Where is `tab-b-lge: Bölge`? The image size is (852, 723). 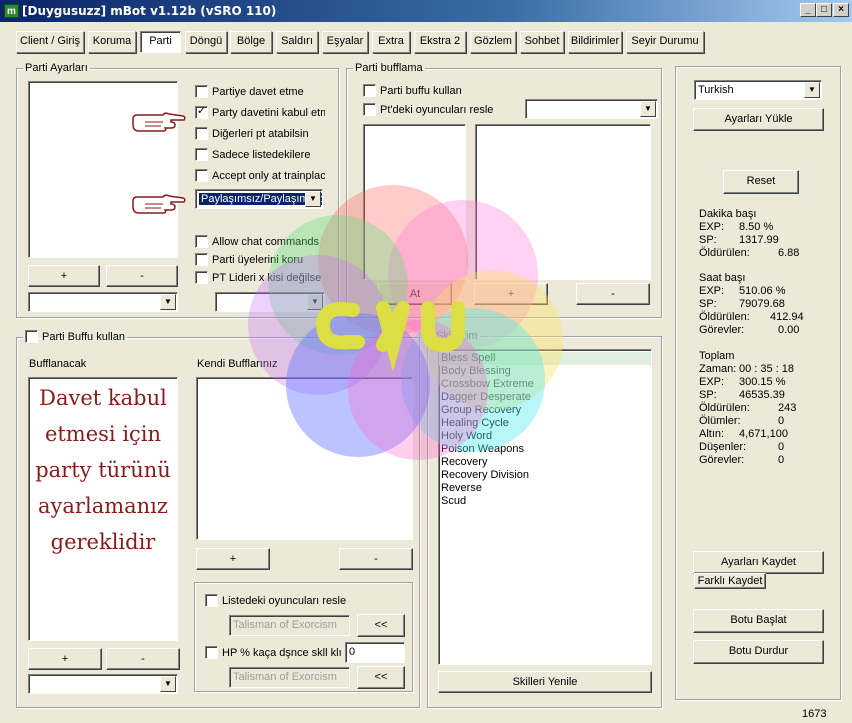
tab-b-lge: Bölge is located at coordinates (251, 42).